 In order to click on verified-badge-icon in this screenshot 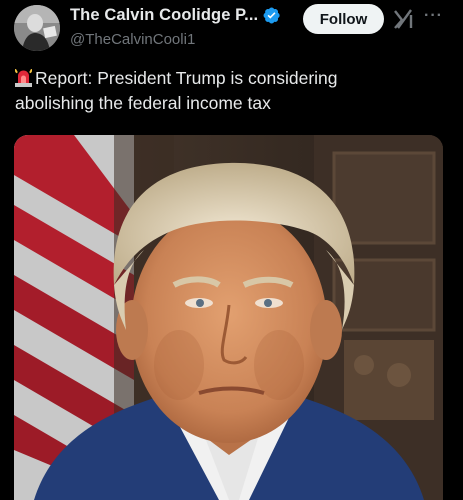, I will do `click(271, 15)`.